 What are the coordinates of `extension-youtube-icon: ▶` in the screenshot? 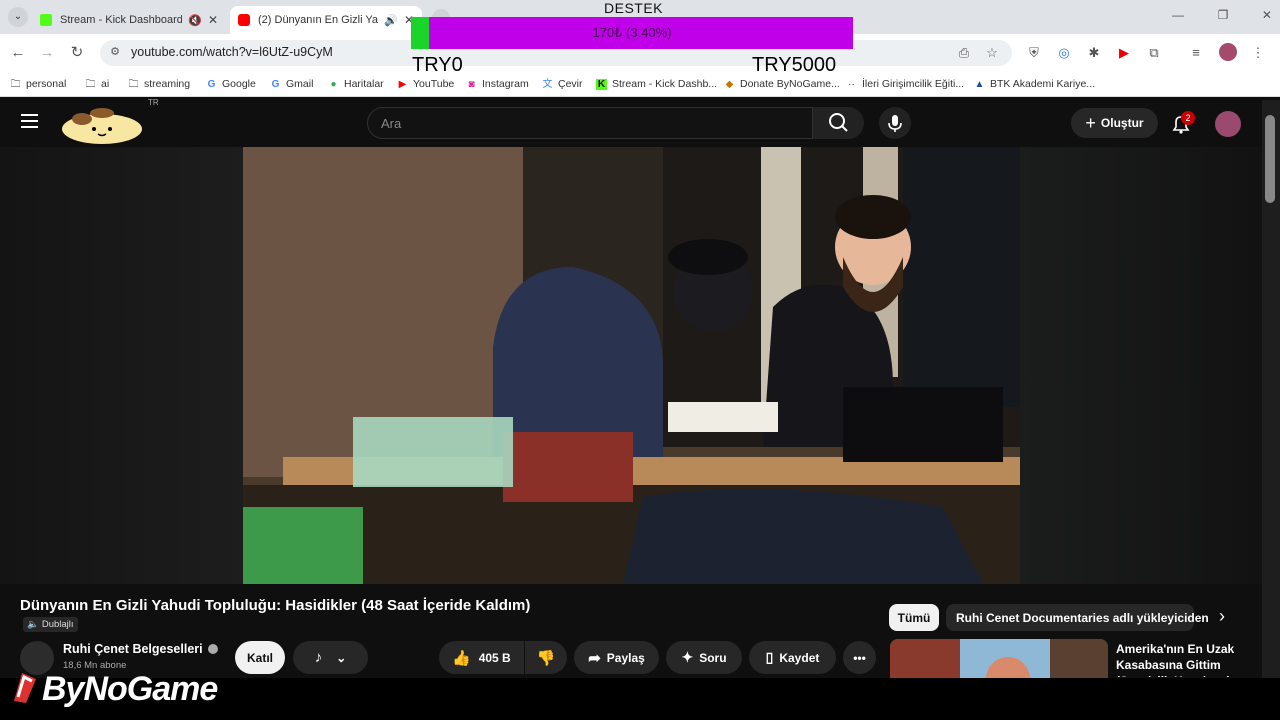 It's located at (1124, 53).